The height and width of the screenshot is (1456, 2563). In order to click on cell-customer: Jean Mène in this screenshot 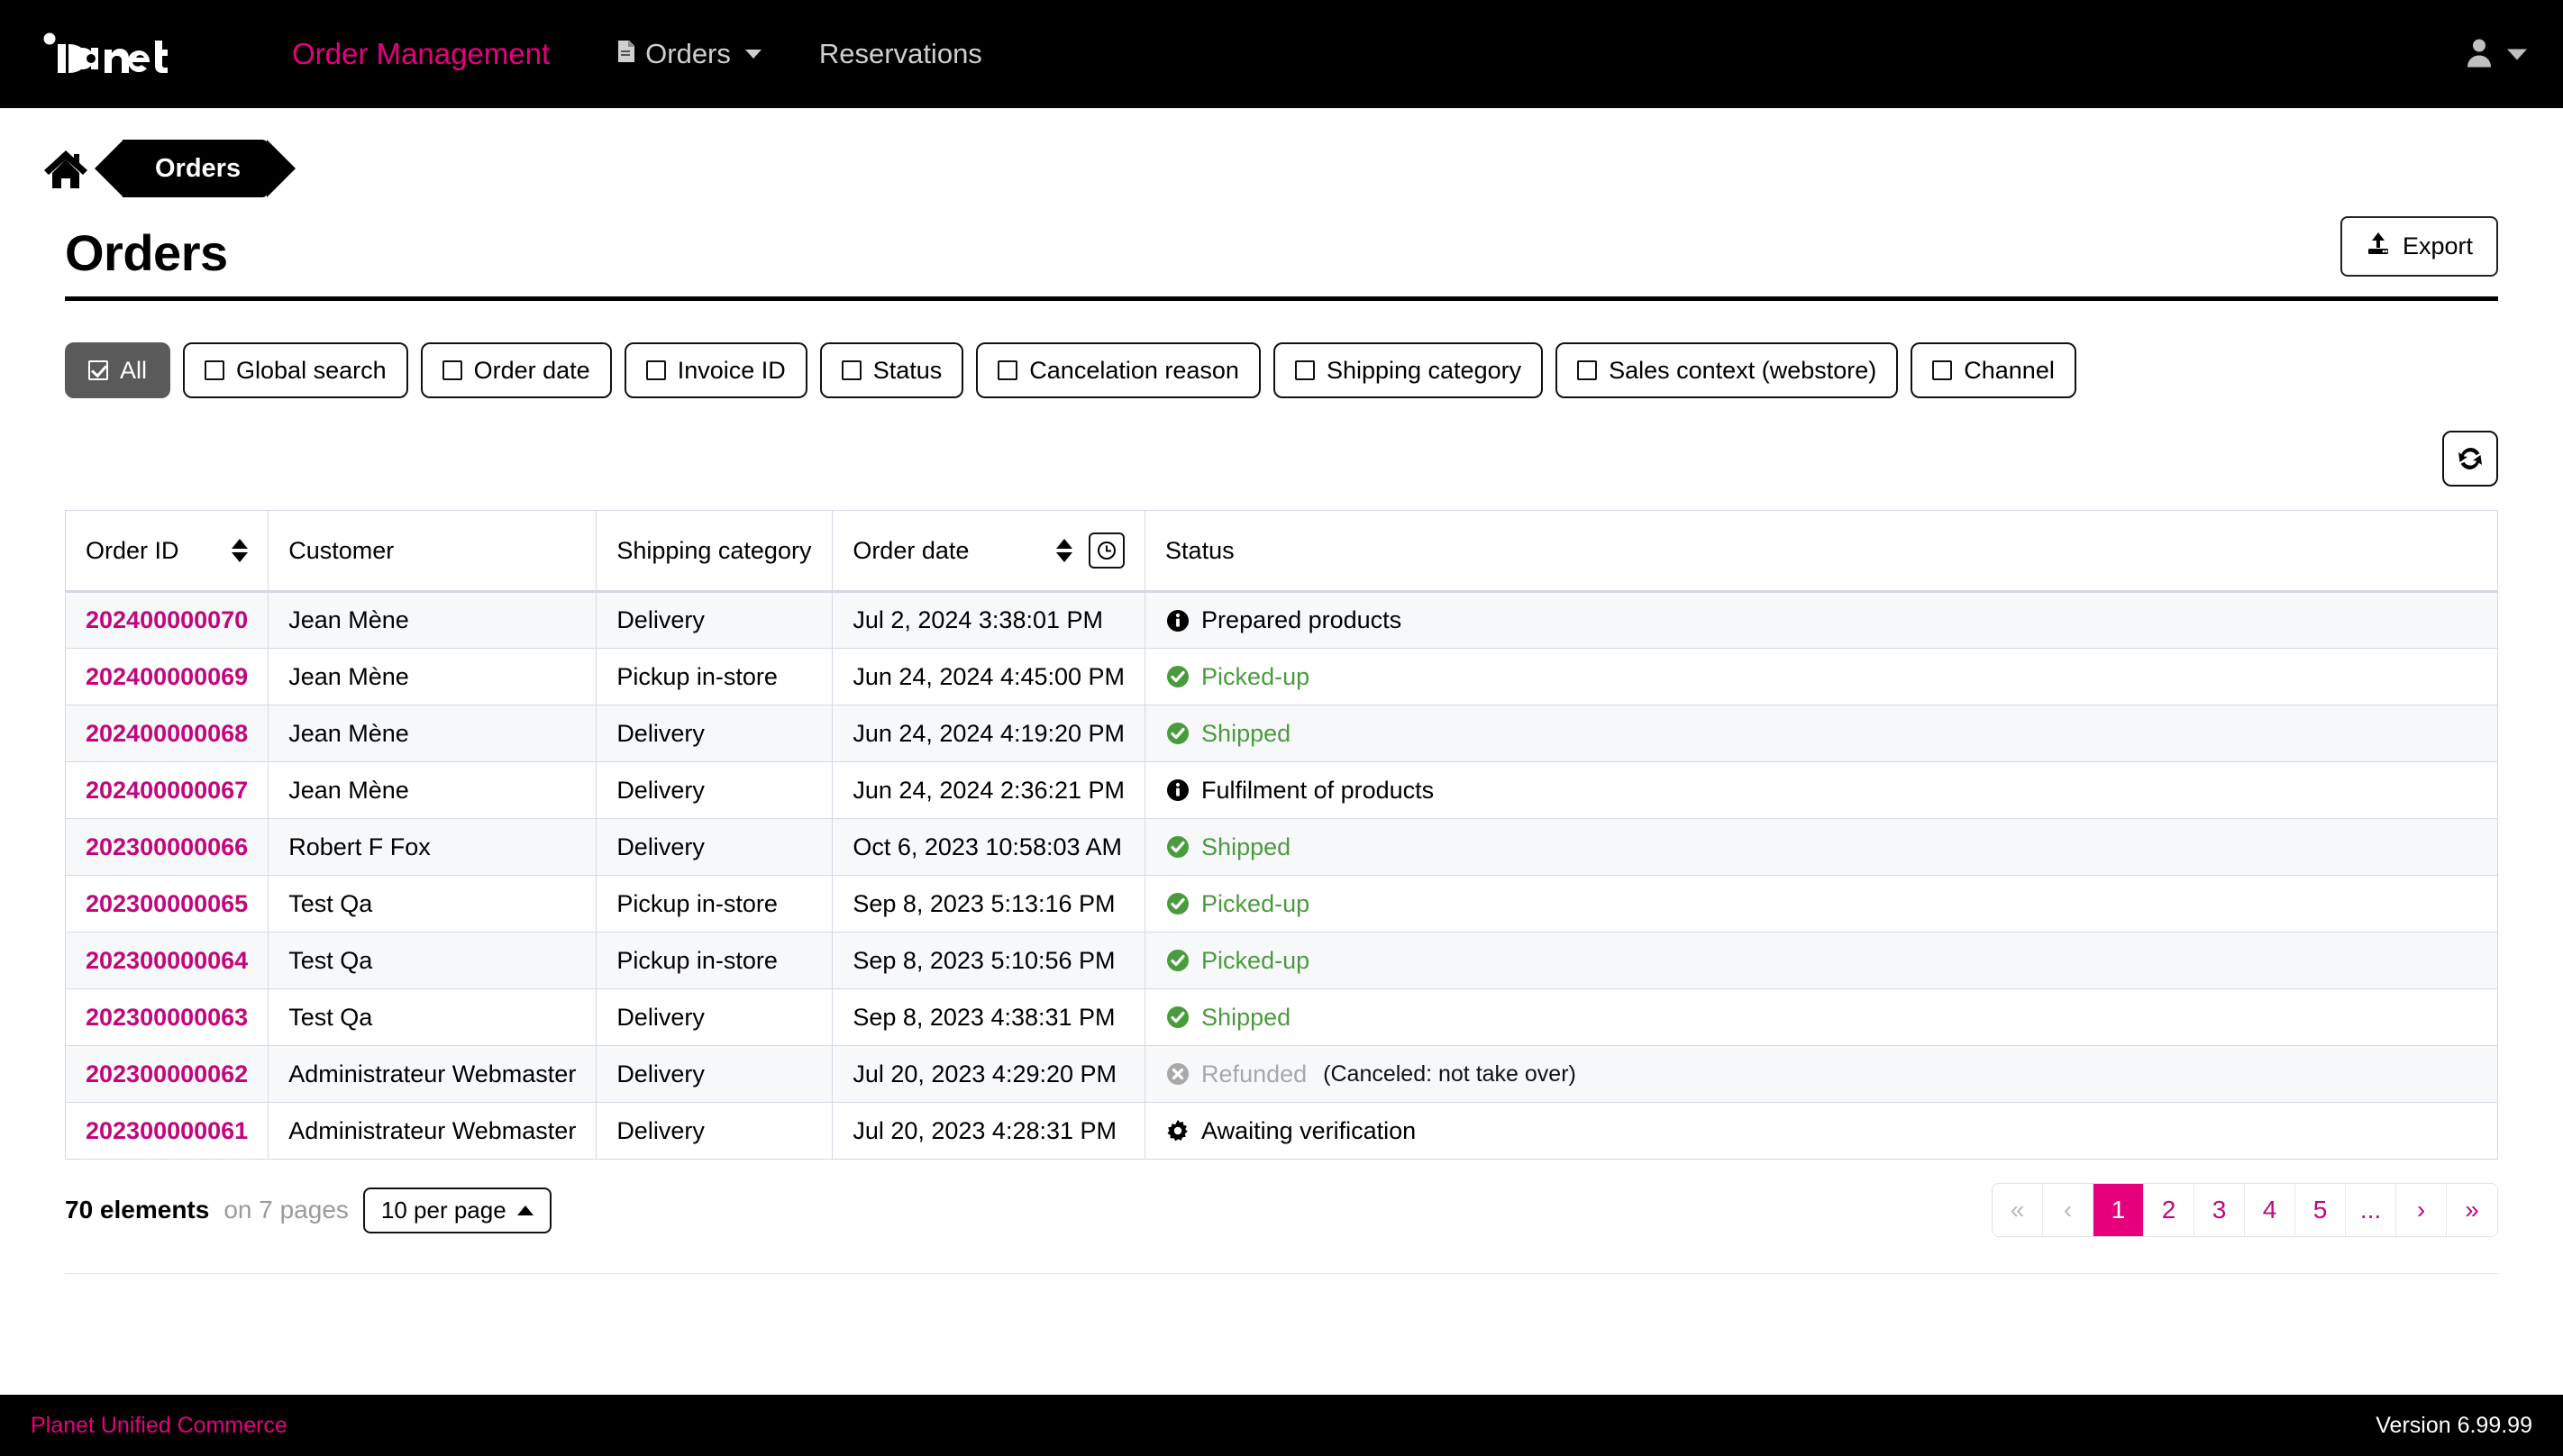, I will do `click(432, 677)`.